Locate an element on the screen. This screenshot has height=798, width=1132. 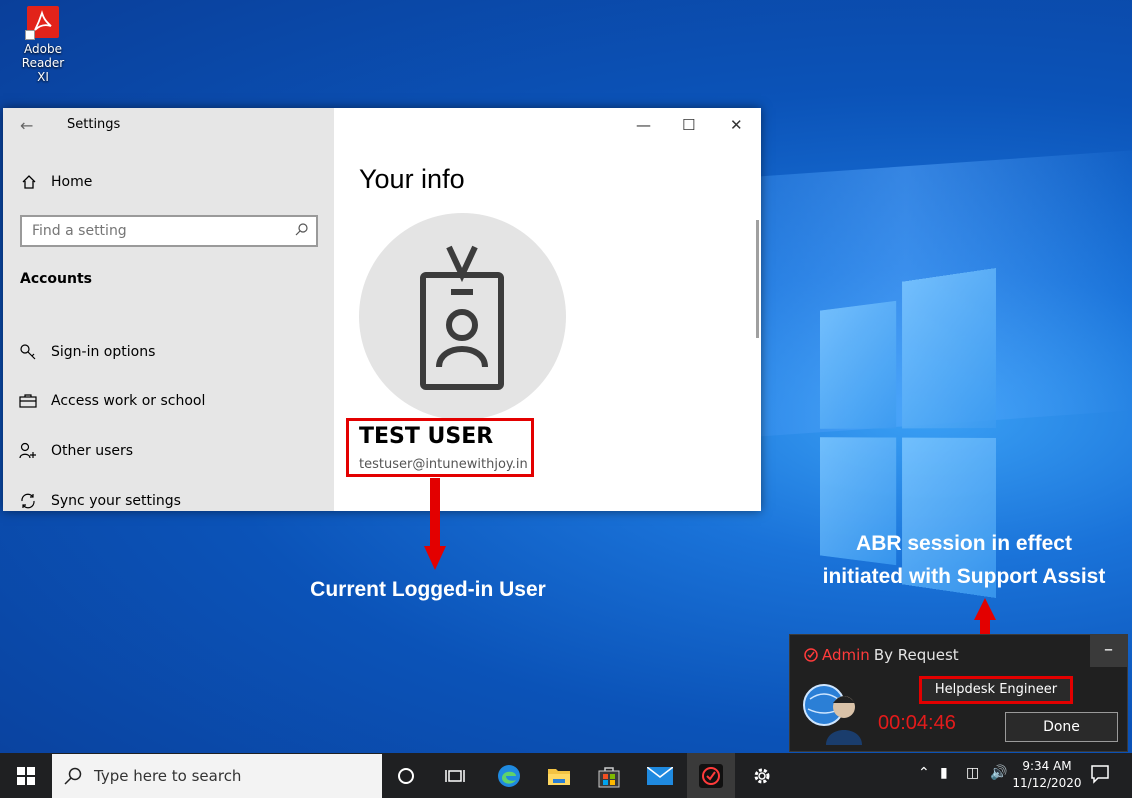
notification-center-icon is located at coordinates (1100, 776).